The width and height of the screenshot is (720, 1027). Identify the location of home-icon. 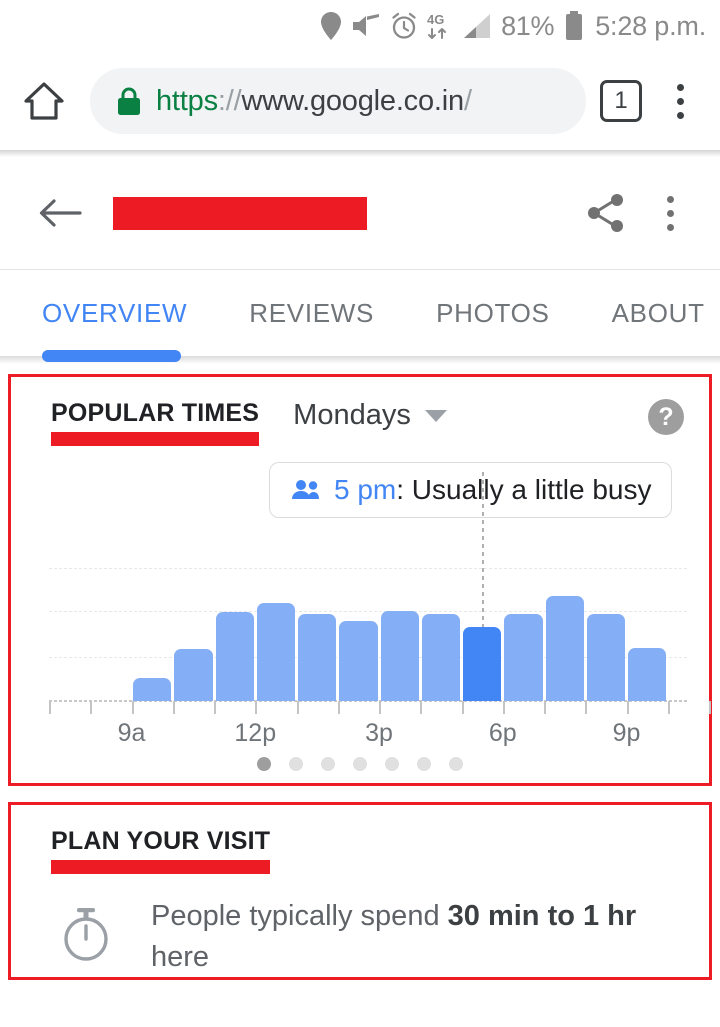
(44, 101).